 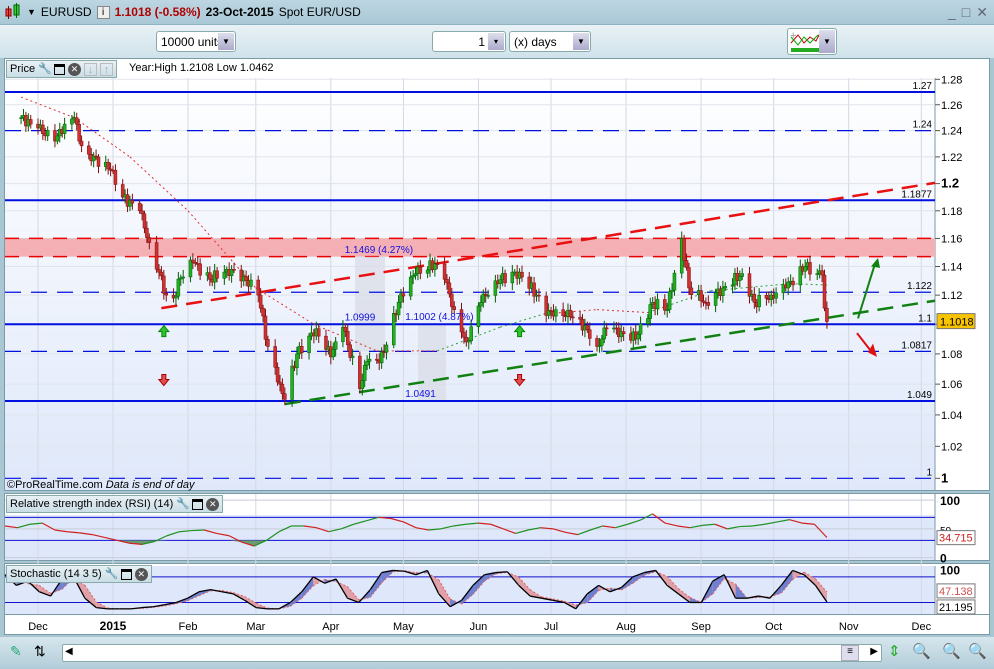 I want to click on current-price: 1.1018 (-0.58%), so click(x=157, y=12).